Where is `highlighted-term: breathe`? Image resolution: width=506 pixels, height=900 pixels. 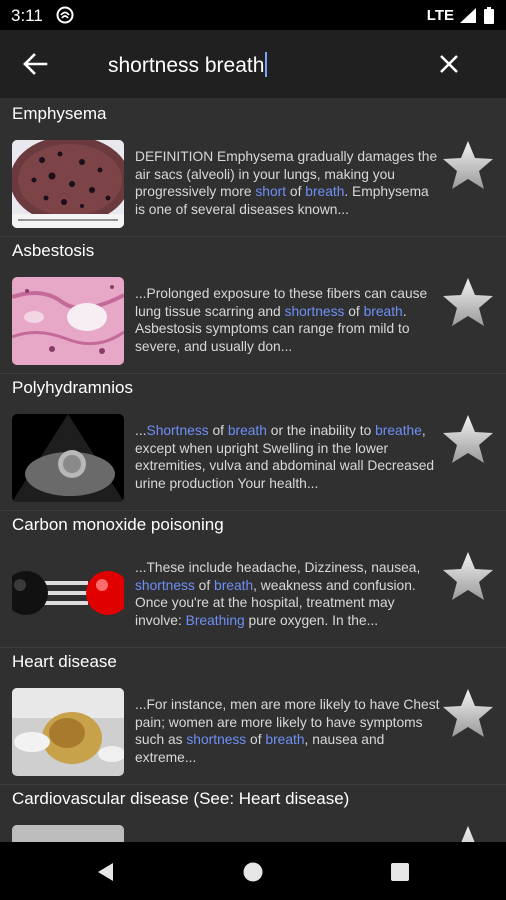
highlighted-term: breathe is located at coordinates (398, 430).